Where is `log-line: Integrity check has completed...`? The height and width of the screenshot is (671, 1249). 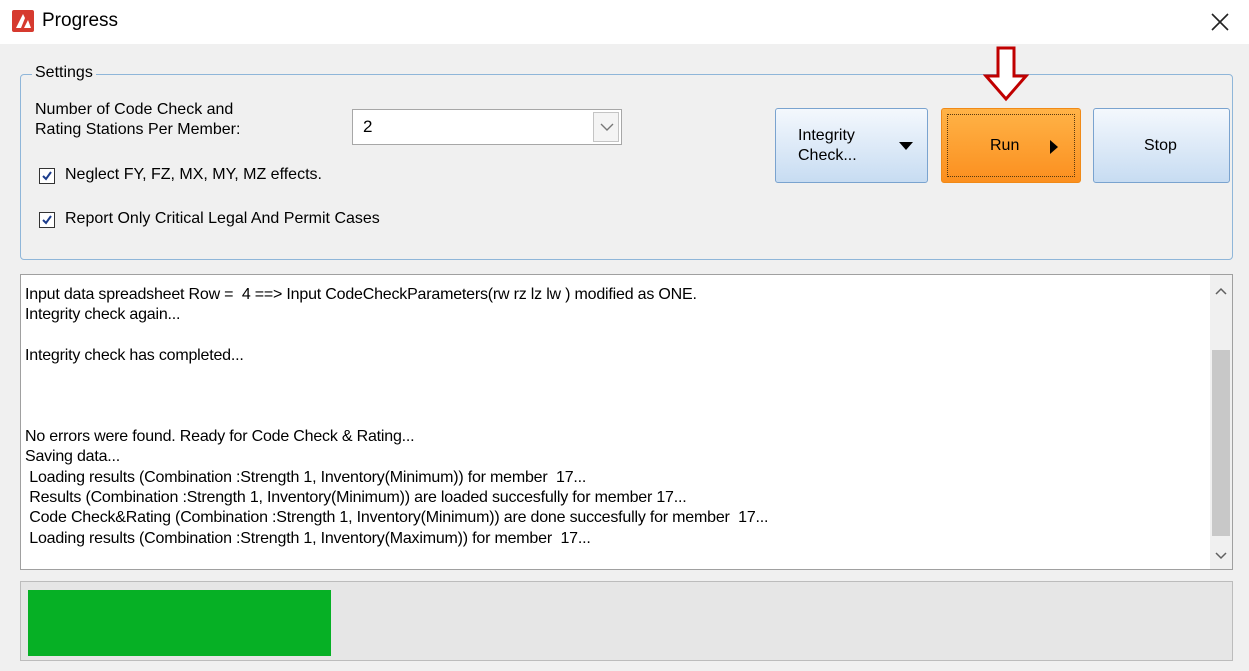
log-line: Integrity check has completed... is located at coordinates (134, 355).